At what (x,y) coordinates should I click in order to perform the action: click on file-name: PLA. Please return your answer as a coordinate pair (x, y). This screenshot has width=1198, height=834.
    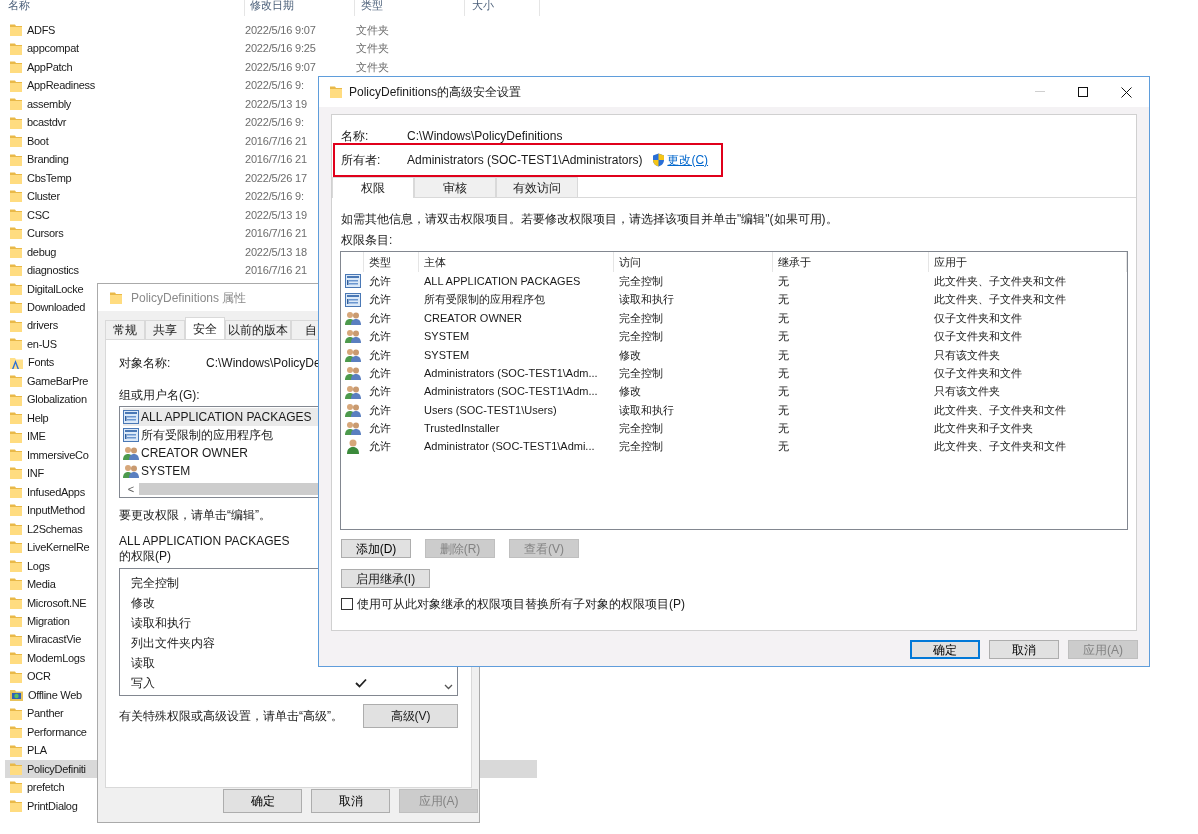
    Looking at the image, I should click on (37, 751).